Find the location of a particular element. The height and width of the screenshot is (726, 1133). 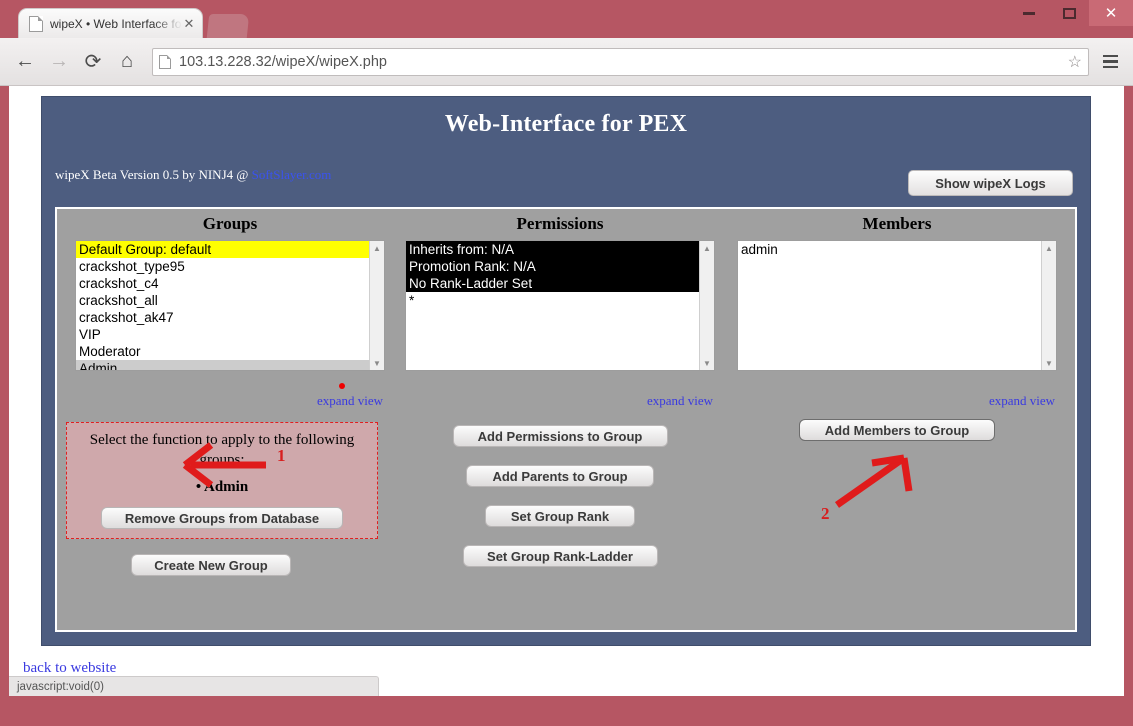

bookmark-star-icon: ☆ is located at coordinates (1075, 62).